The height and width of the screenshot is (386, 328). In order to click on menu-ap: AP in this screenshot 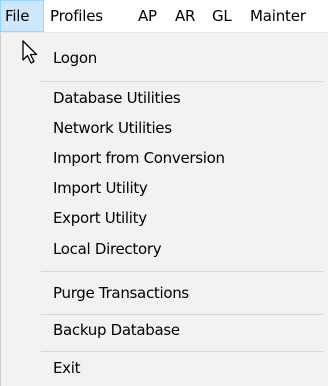, I will do `click(147, 16)`.